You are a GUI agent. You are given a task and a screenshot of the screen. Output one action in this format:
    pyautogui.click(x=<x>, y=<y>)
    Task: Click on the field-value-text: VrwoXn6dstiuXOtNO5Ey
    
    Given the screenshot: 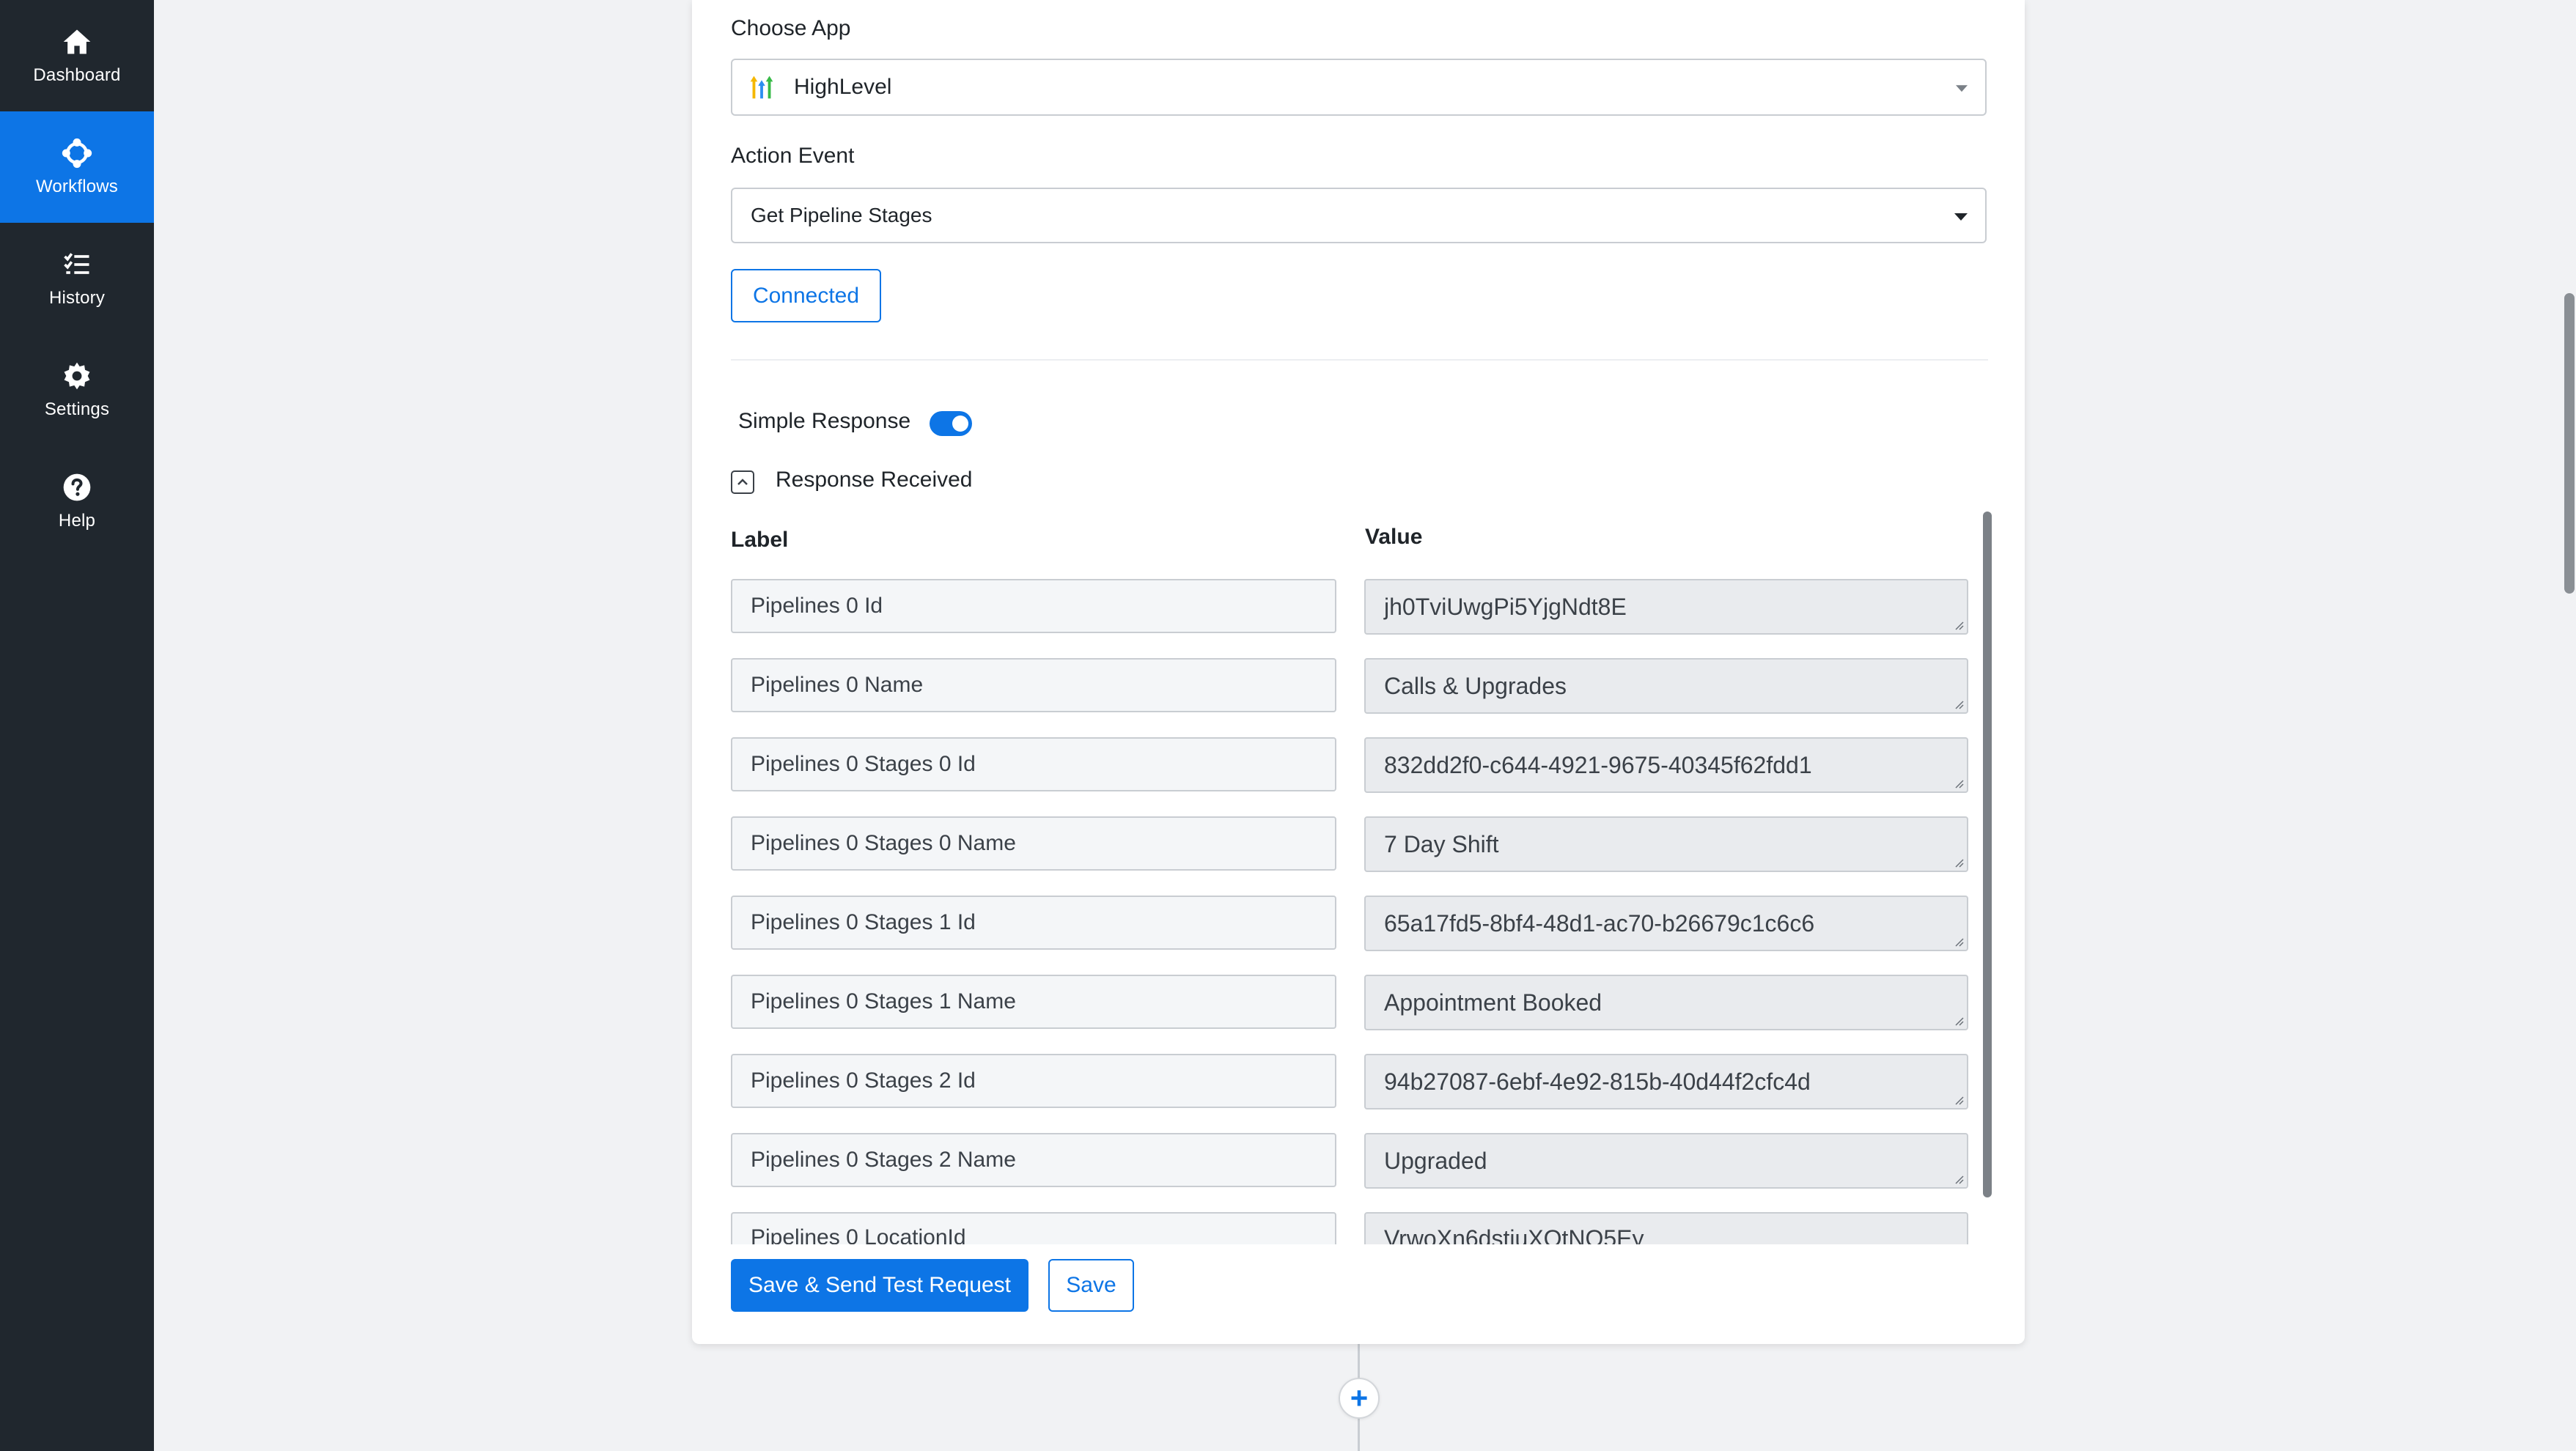 What is the action you would take?
    pyautogui.click(x=1514, y=1234)
    